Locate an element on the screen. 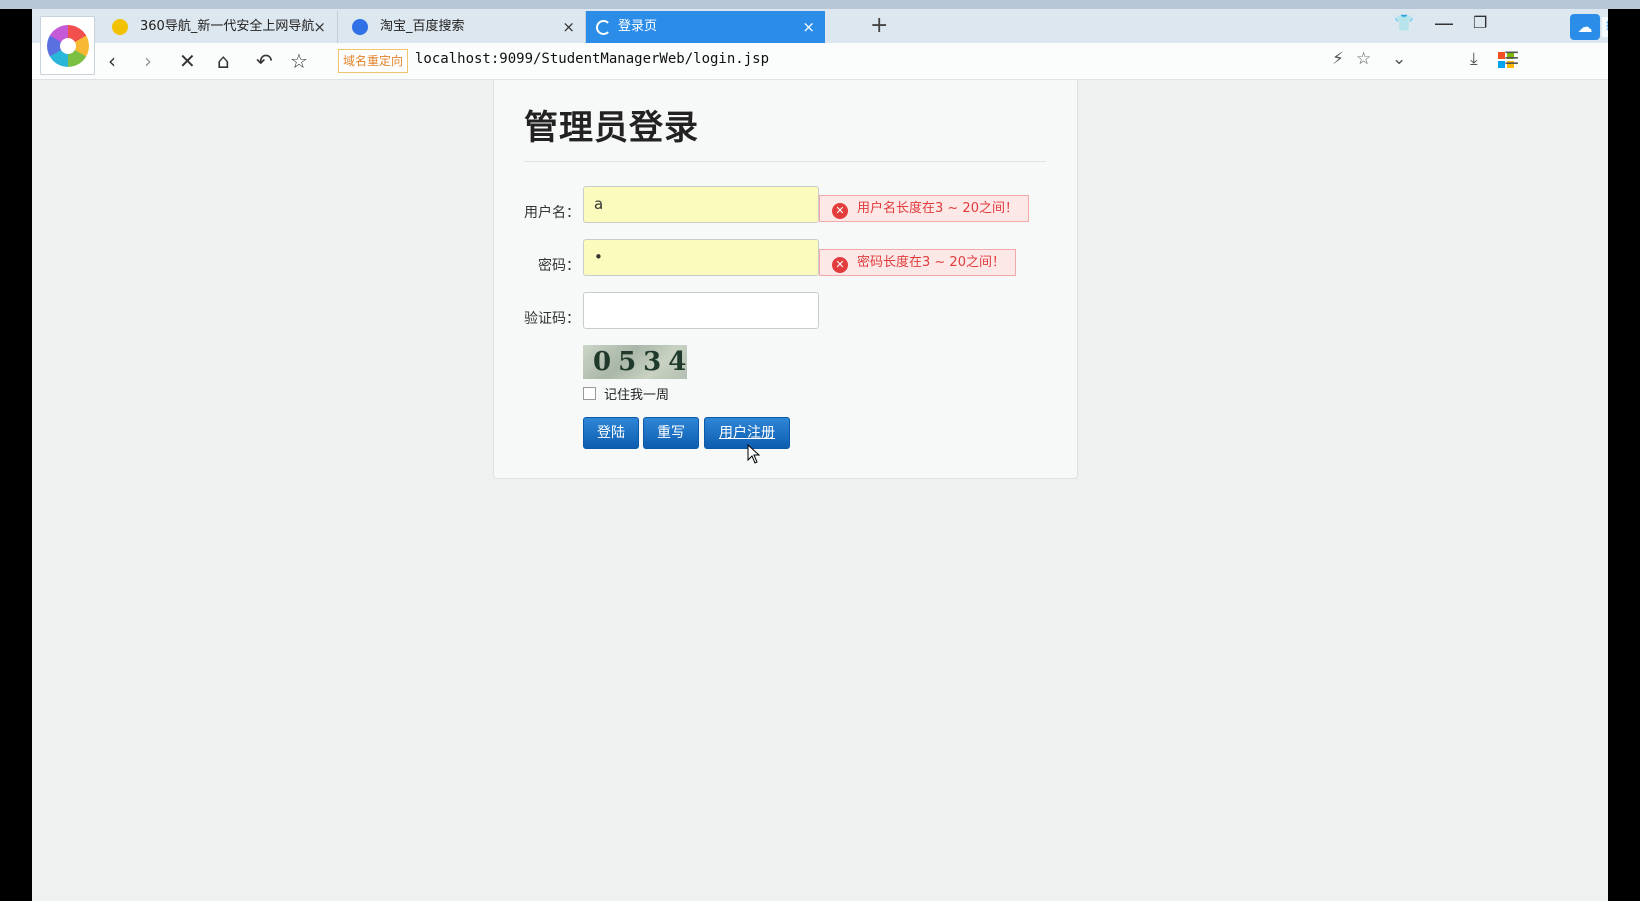  page-title: 管理员登录 is located at coordinates (611, 128).